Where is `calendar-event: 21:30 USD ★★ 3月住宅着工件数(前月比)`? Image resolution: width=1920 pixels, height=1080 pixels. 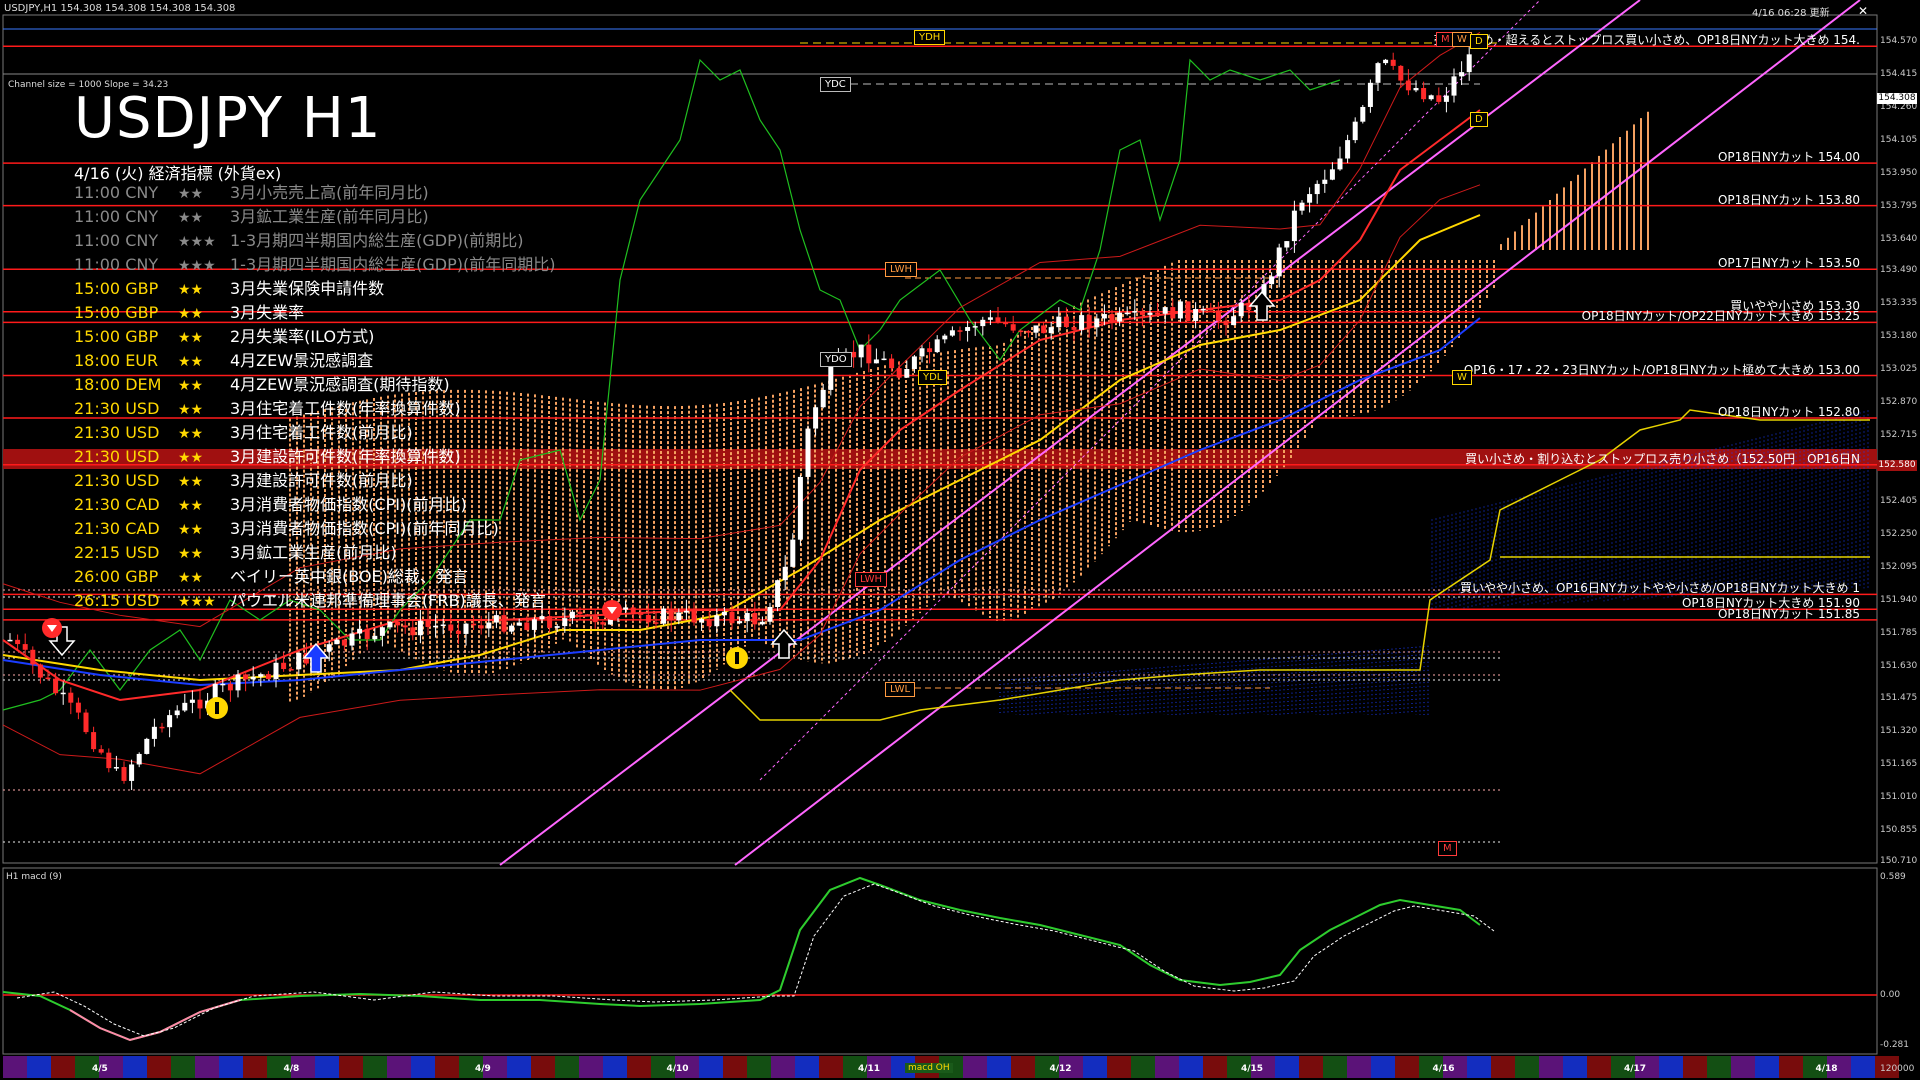 calendar-event: 21:30 USD ★★ 3月住宅着工件数(前月比) is located at coordinates (243, 433).